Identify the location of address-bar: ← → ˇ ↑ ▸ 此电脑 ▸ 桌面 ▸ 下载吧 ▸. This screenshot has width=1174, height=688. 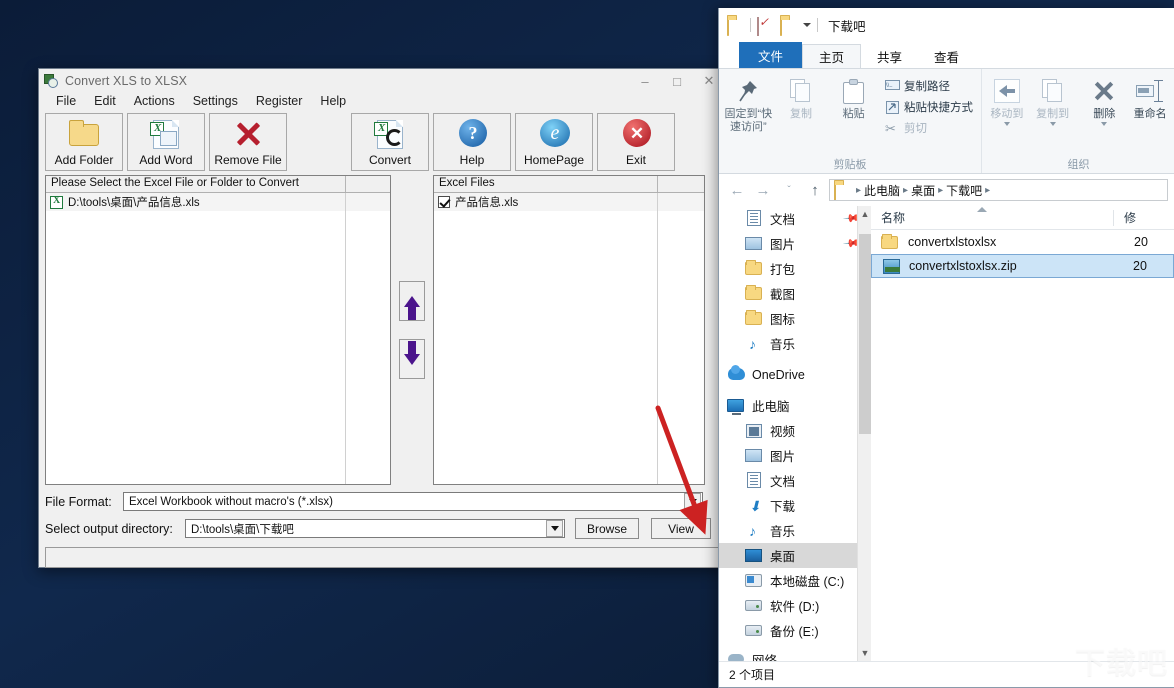
(946, 190).